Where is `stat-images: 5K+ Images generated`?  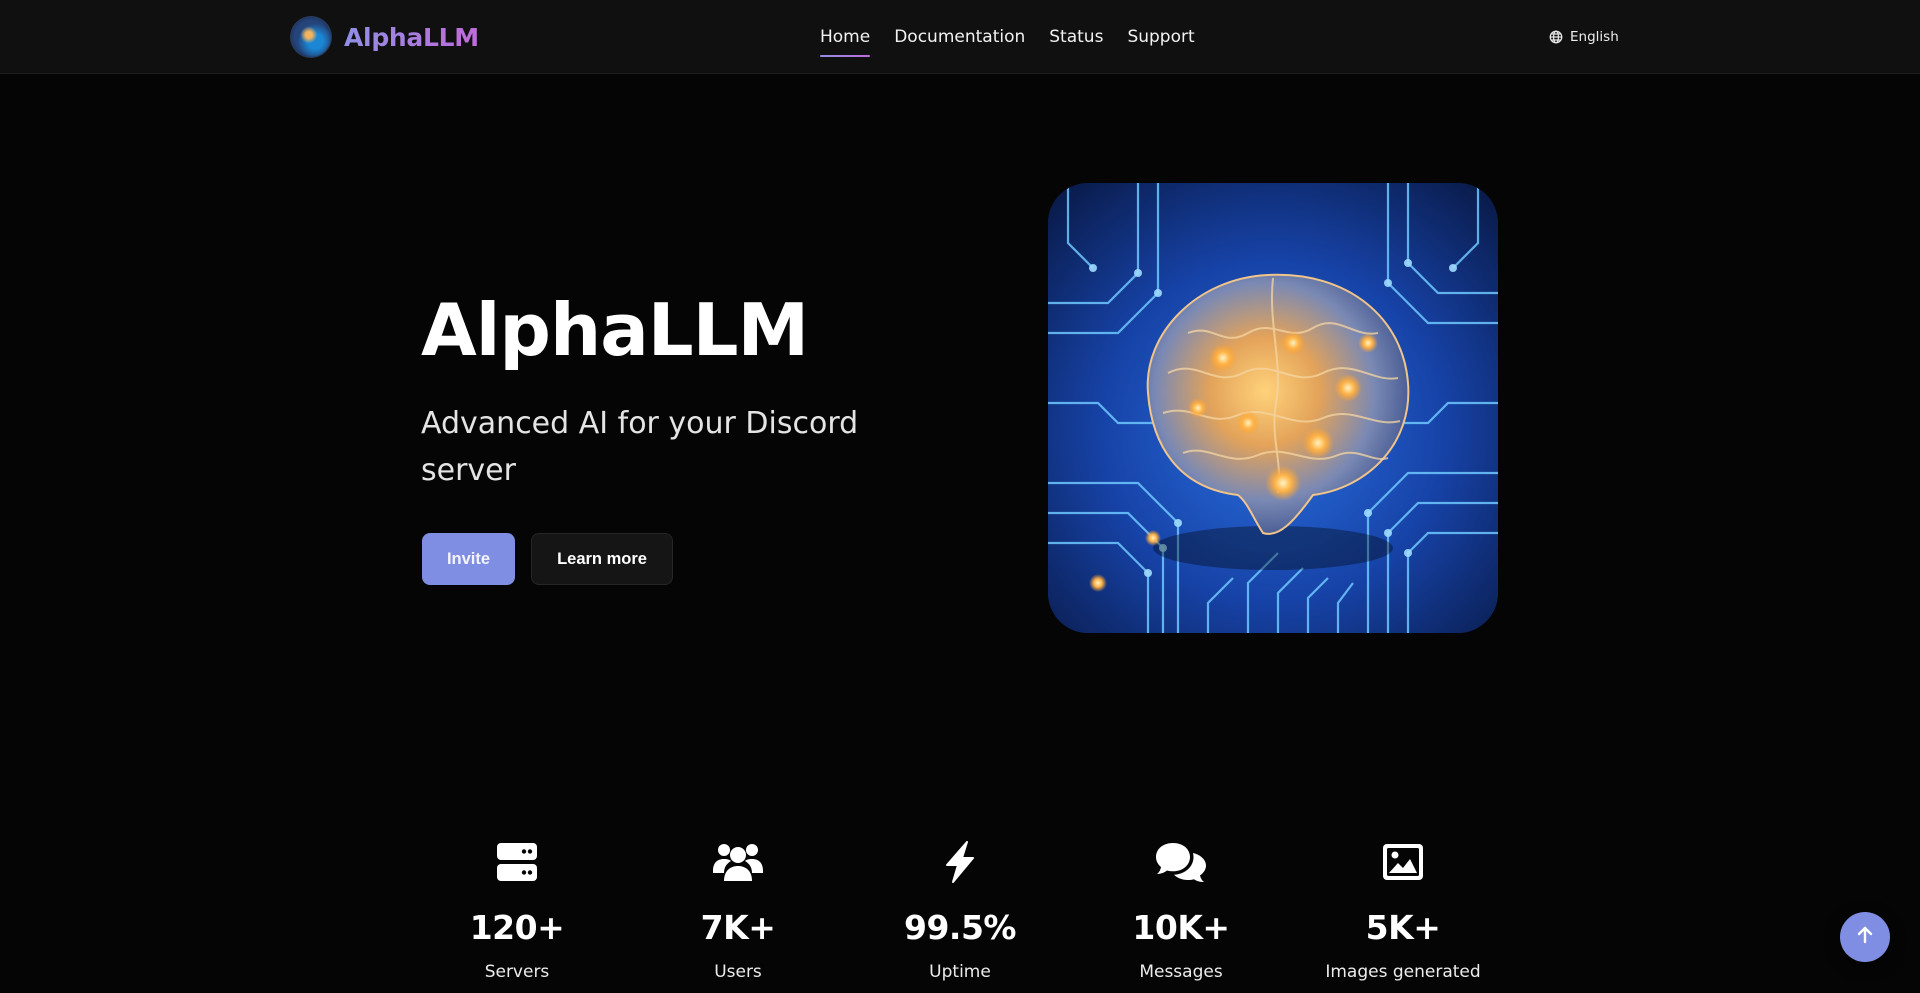 stat-images: 5K+ Images generated is located at coordinates (1403, 910).